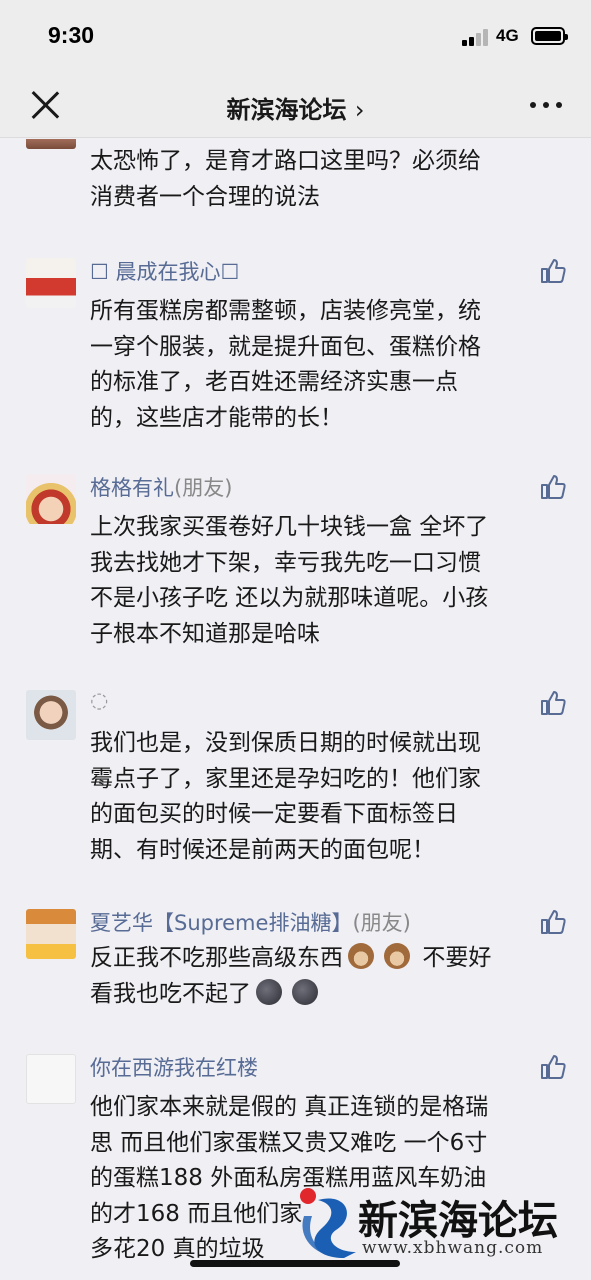  I want to click on chevron-right-icon: ›, so click(359, 110).